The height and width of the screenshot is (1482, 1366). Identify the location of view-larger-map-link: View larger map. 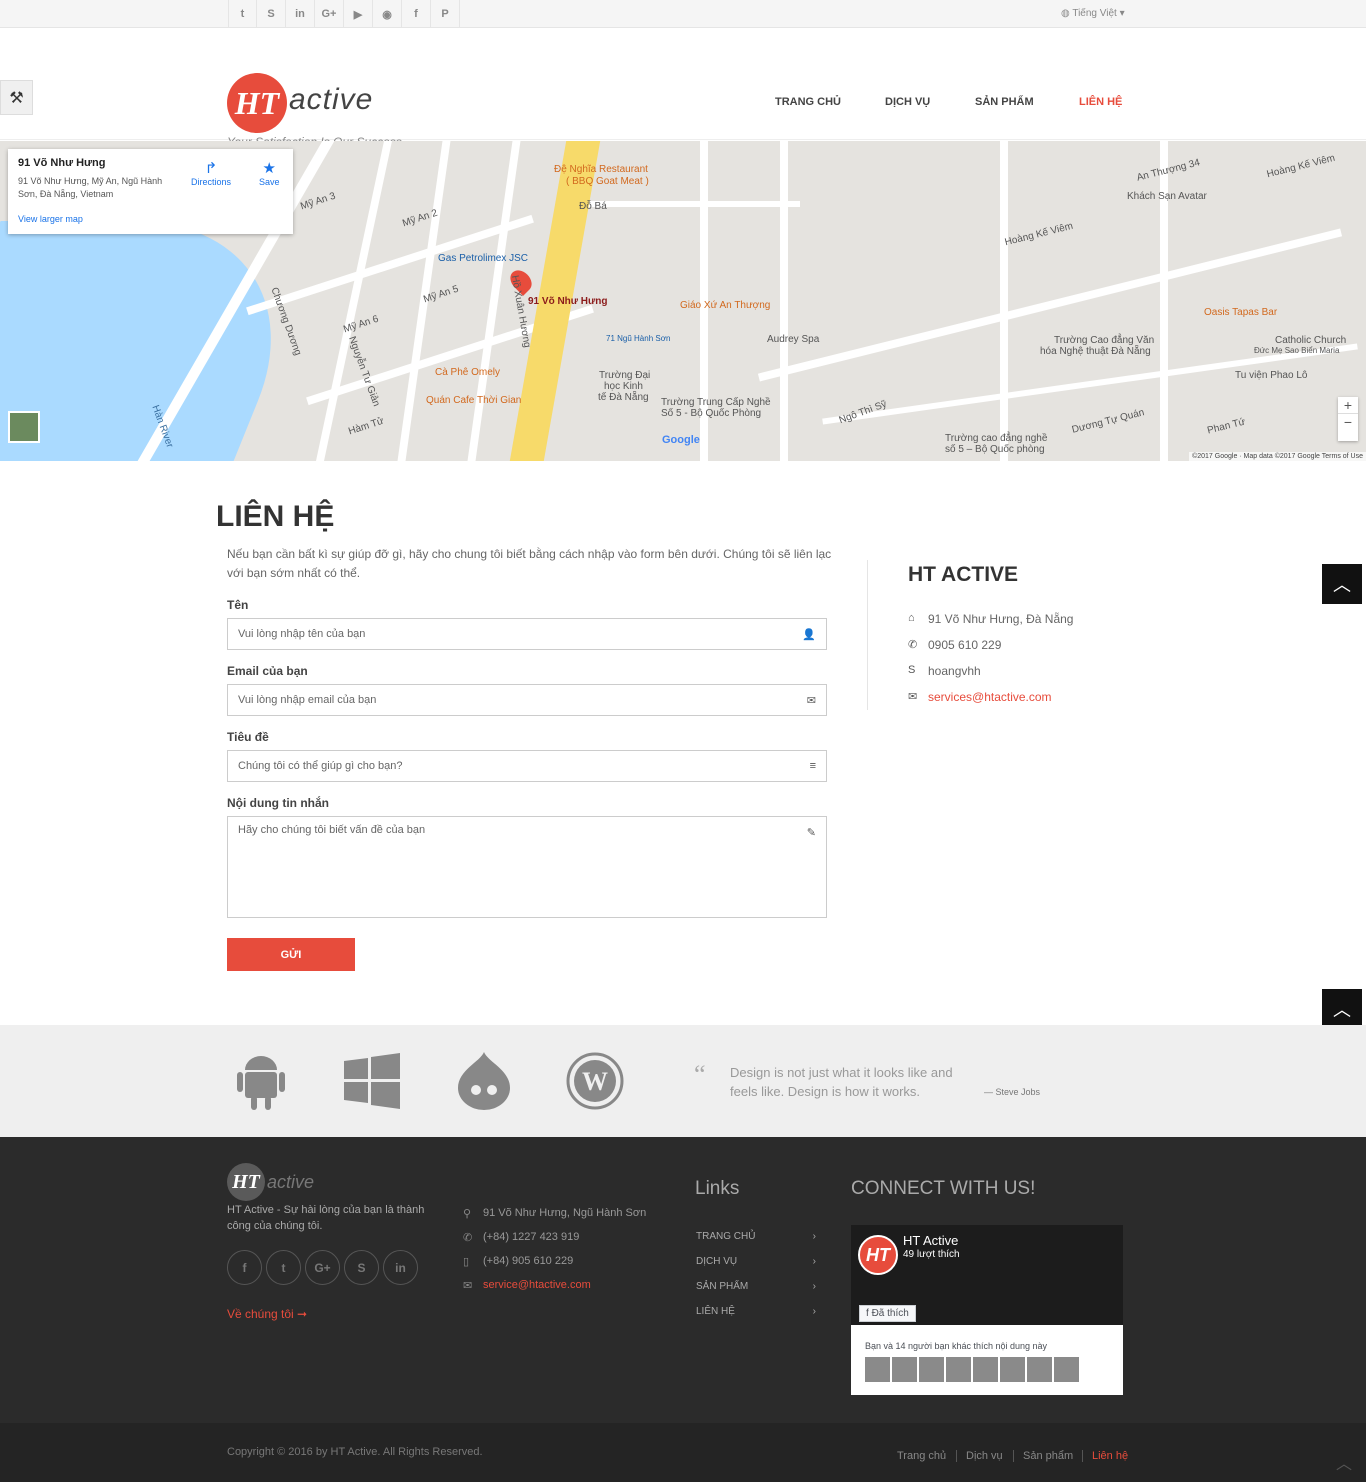
(50, 219).